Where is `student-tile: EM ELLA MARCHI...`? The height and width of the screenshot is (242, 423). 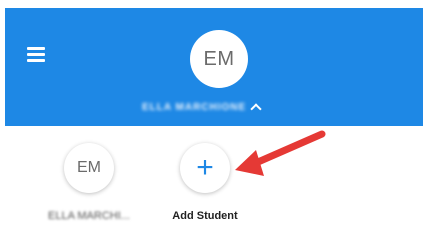 student-tile: EM ELLA MARCHI... is located at coordinates (89, 182).